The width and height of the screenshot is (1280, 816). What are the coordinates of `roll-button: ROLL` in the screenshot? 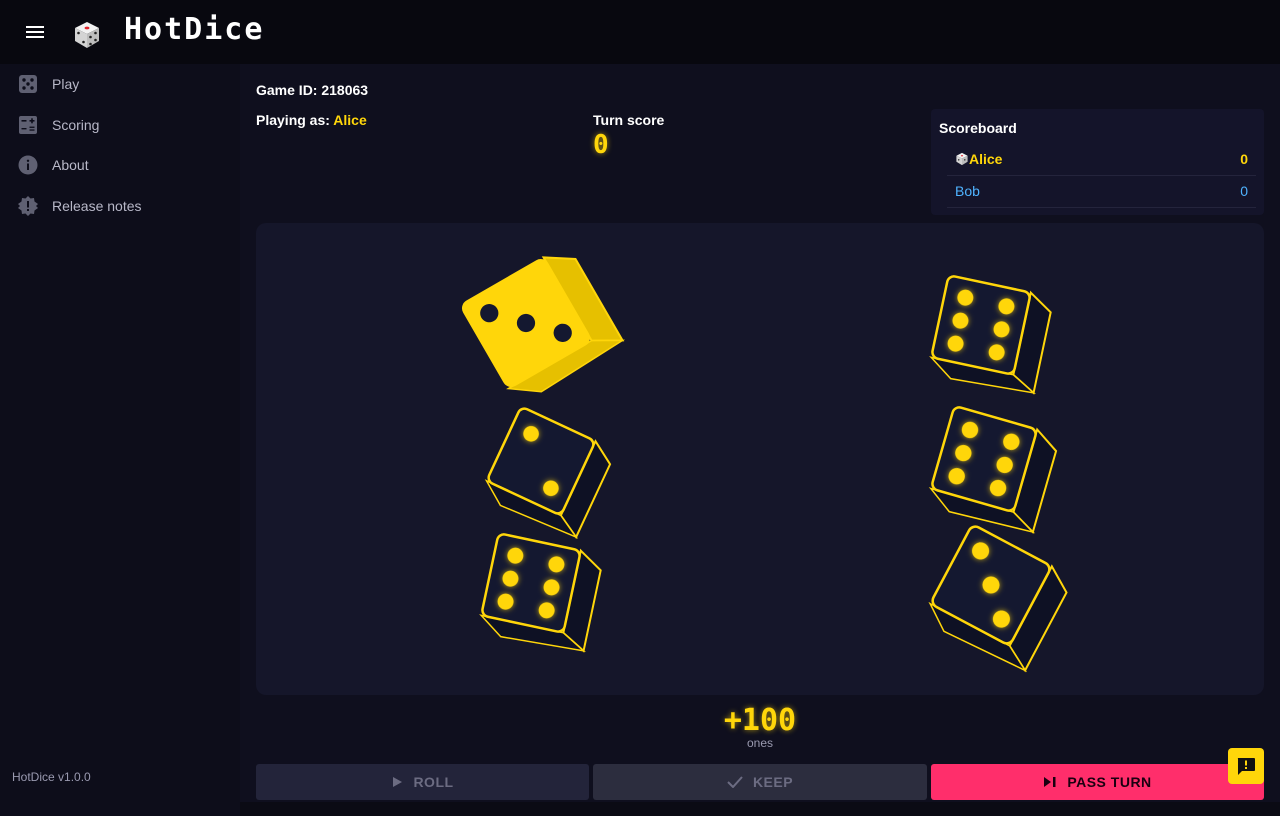 It's located at (422, 782).